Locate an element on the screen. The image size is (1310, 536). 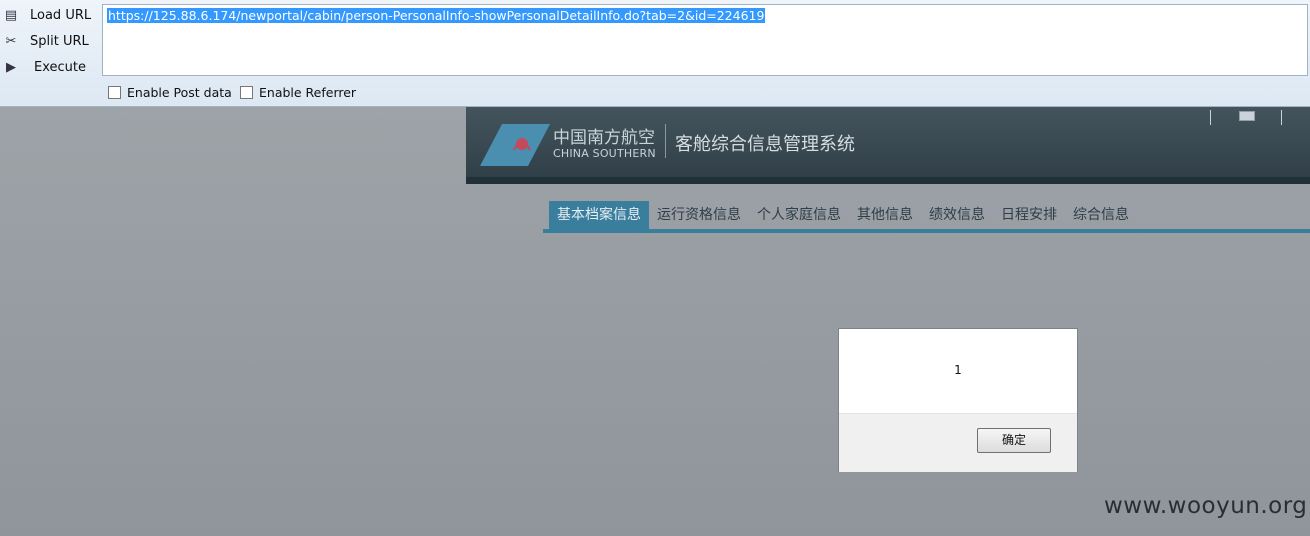
enable-referrer-label: Enable Referrer is located at coordinates (308, 92).